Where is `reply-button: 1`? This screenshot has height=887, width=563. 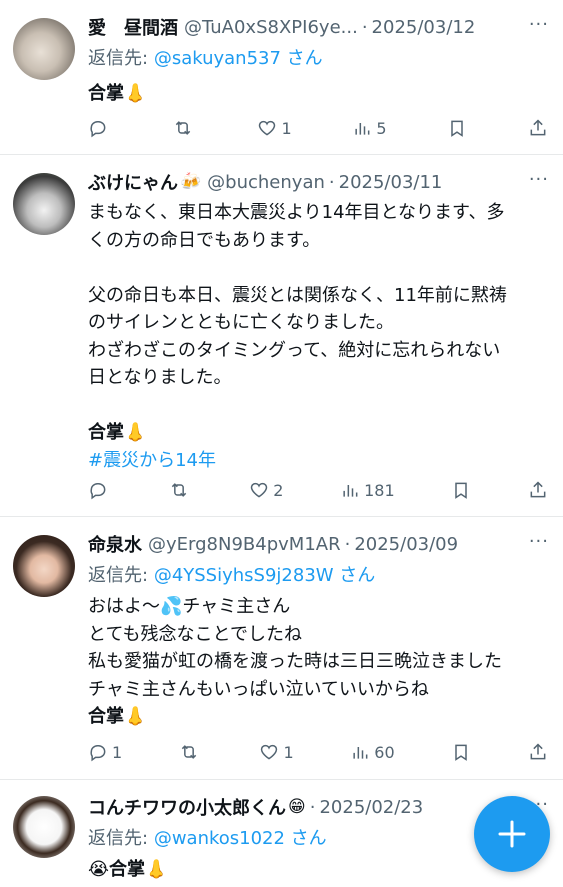 reply-button: 1 is located at coordinates (105, 752).